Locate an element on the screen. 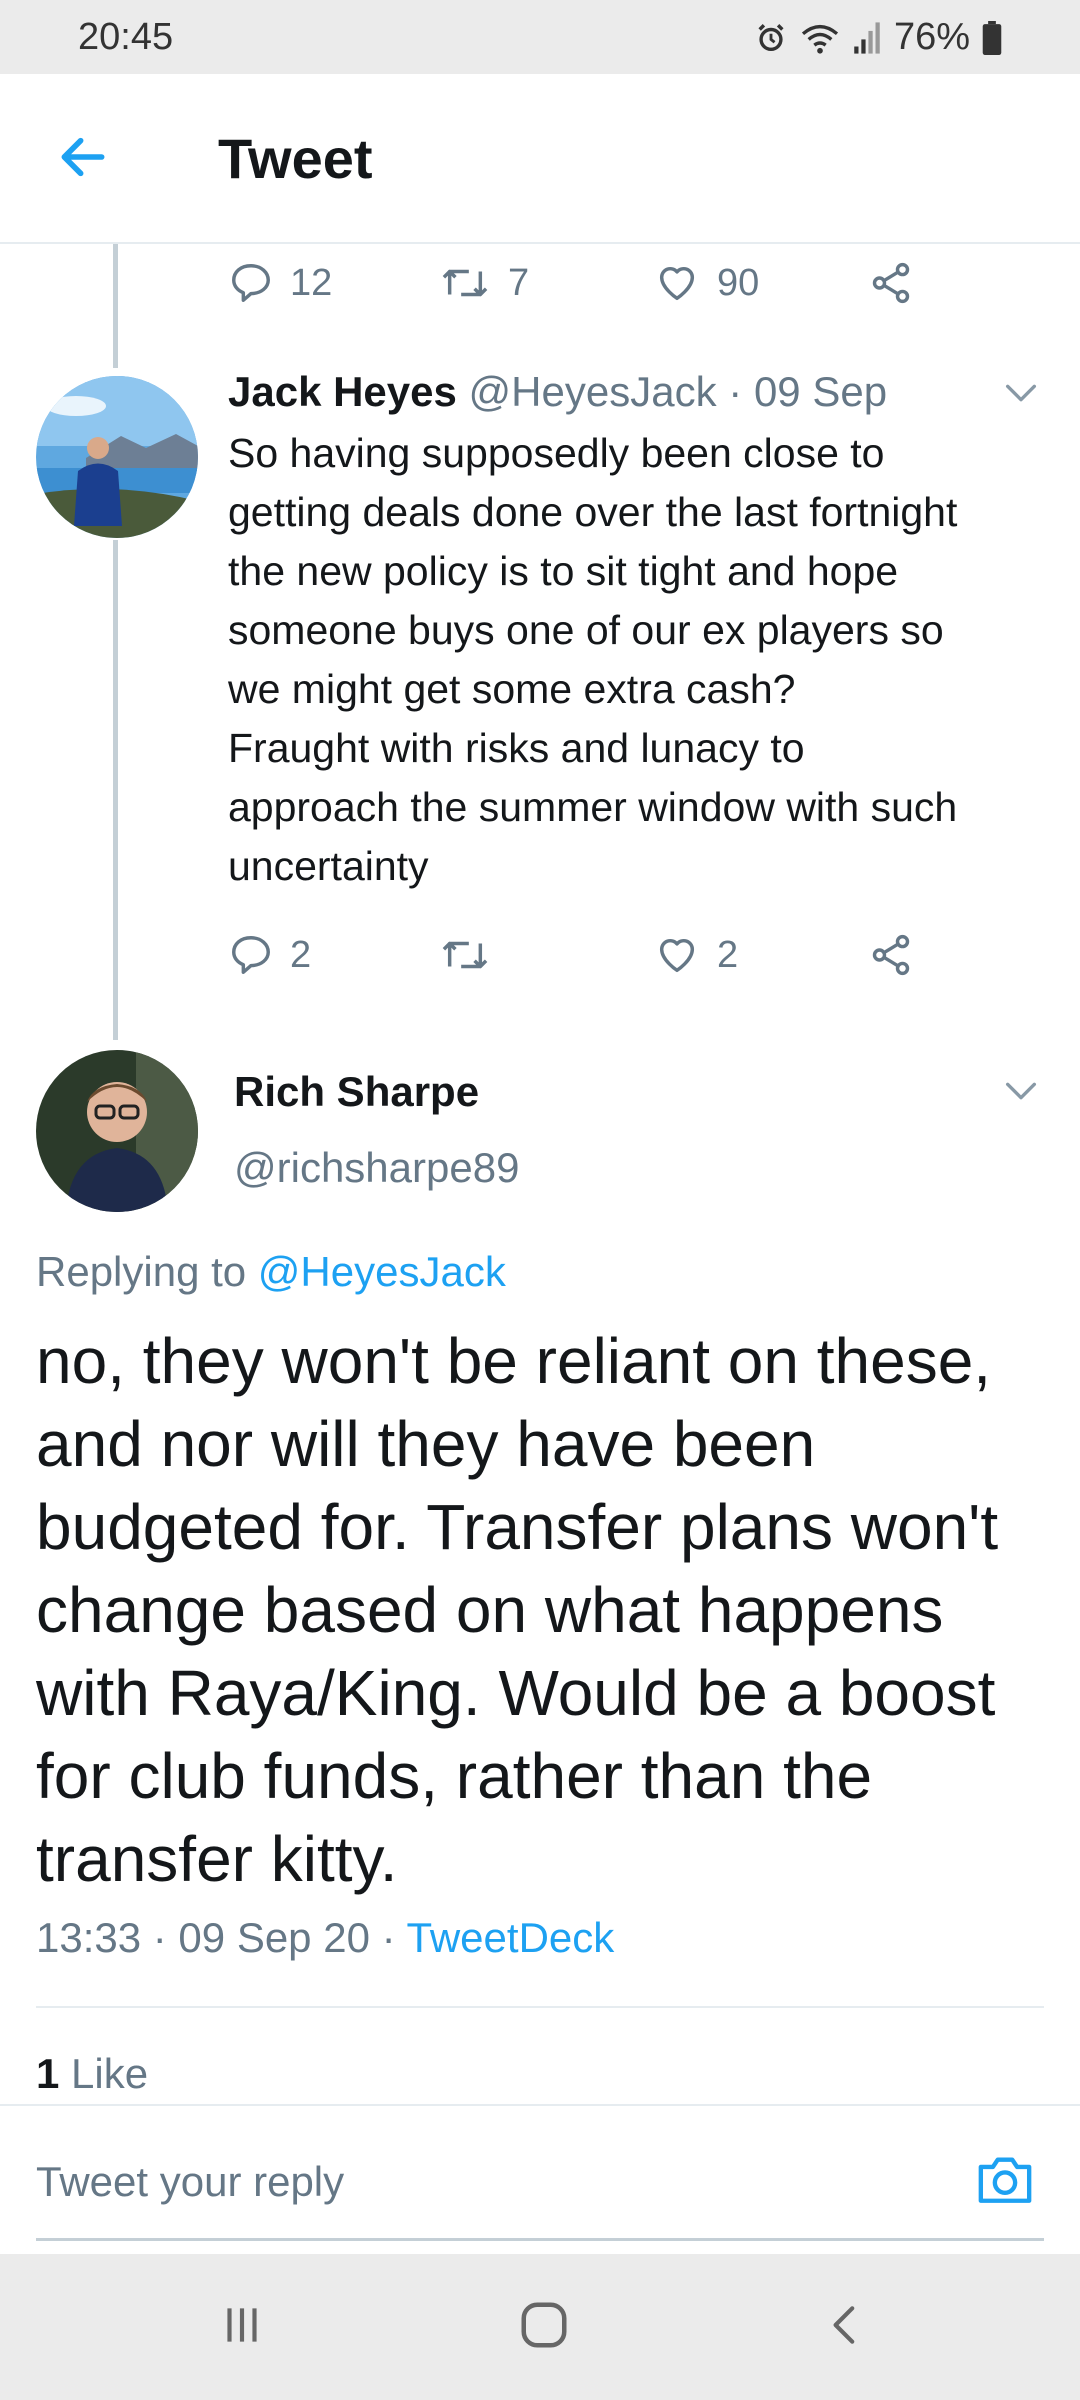 The height and width of the screenshot is (2400, 1080). like-count: 90 is located at coordinates (738, 282).